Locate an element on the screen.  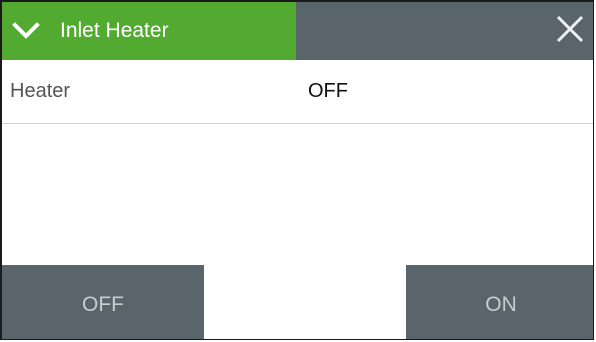
off-button-label: OFF is located at coordinates (103, 304).